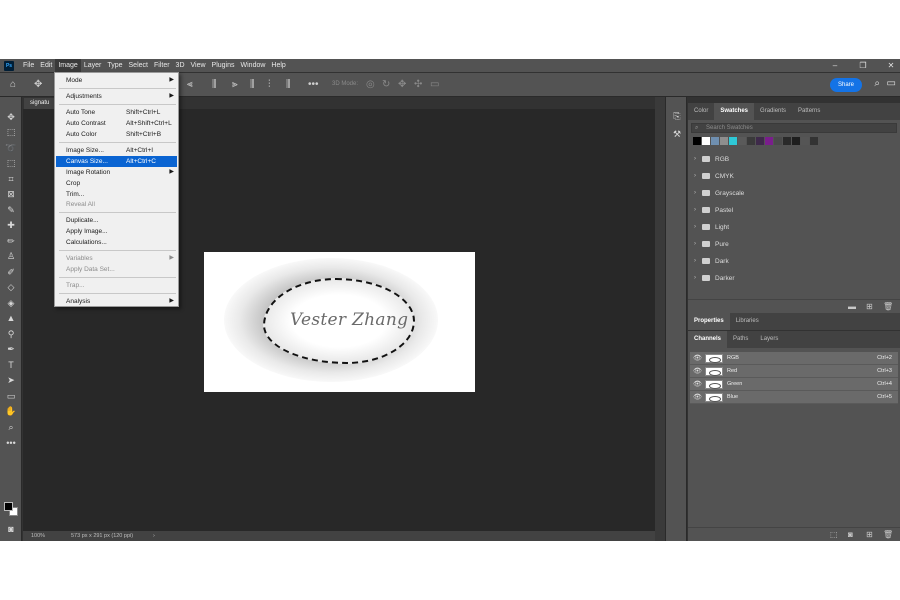 The image size is (900, 600). Describe the element at coordinates (794, 159) in the screenshot. I see `swatch-folder: › RGB` at that location.